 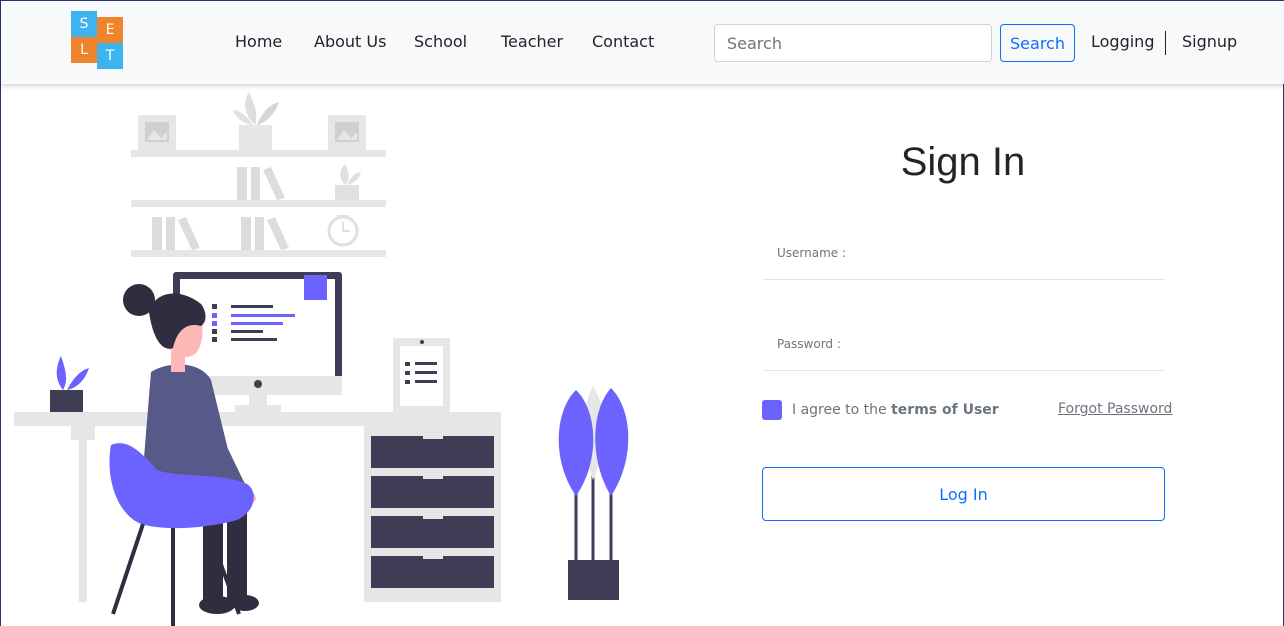 What do you see at coordinates (258, 41) in the screenshot?
I see `nav-home: Home` at bounding box center [258, 41].